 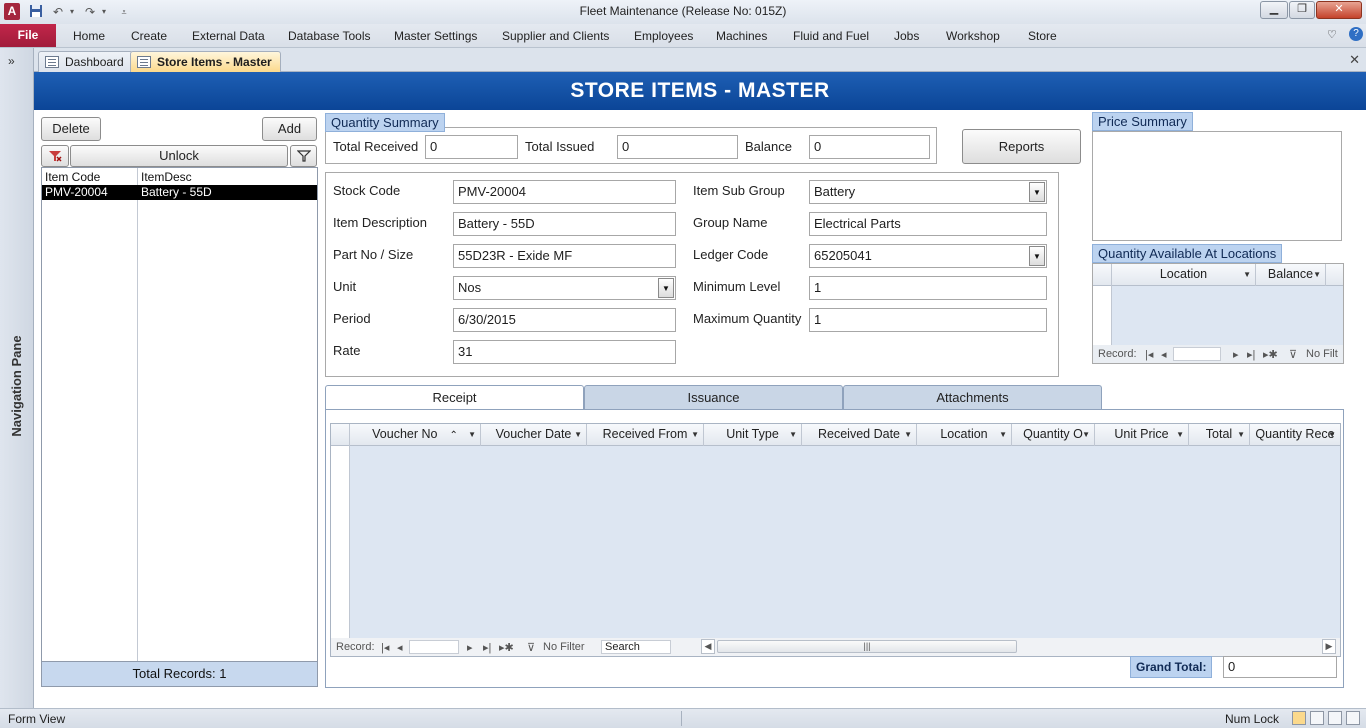 I want to click on col-header-balance: Balance ▼, so click(x=1291, y=275).